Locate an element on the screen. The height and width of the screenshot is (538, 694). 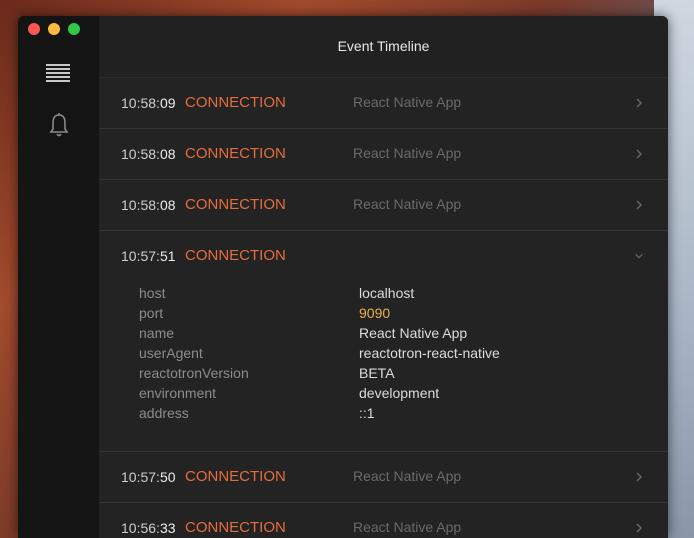
detail-row-environment: environment development is located at coordinates (379, 393).